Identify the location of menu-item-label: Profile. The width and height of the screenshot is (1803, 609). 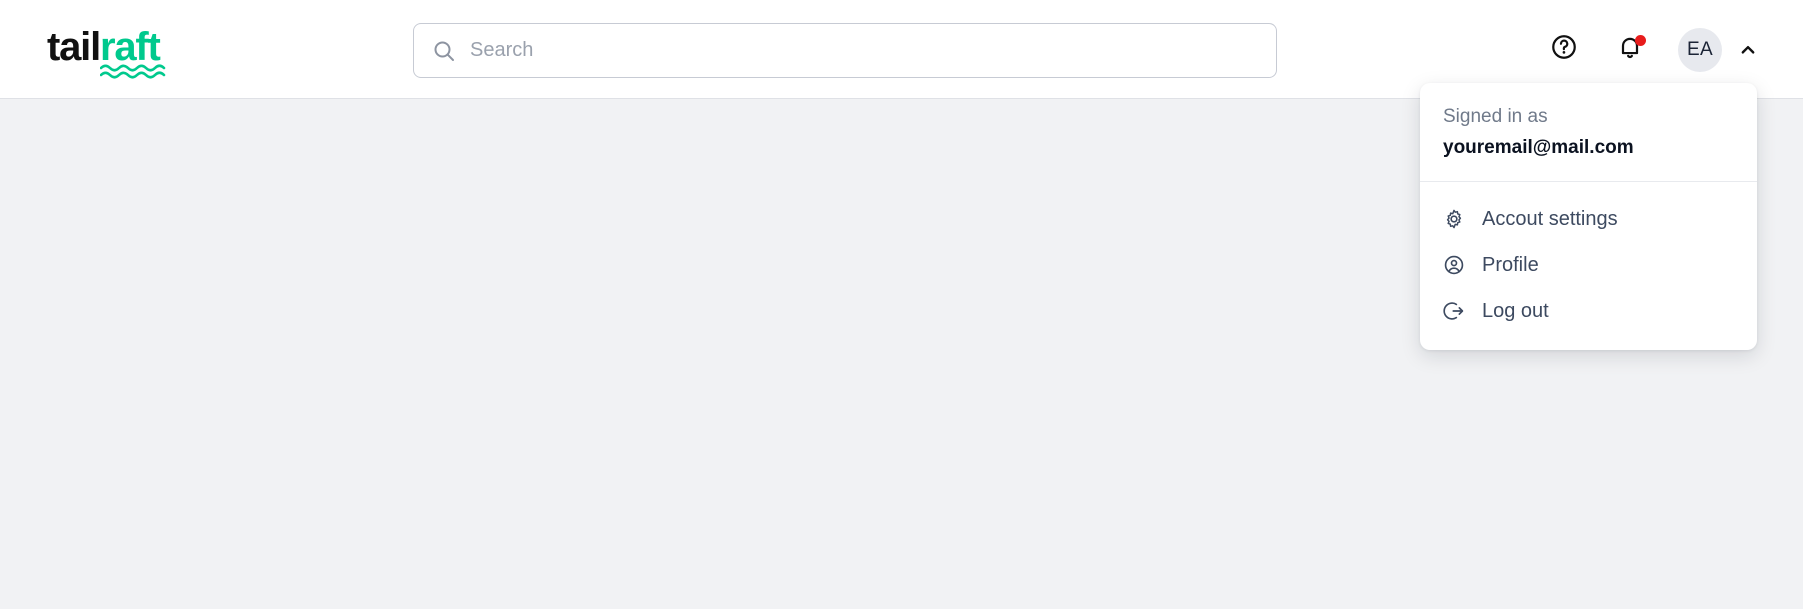
(1510, 265).